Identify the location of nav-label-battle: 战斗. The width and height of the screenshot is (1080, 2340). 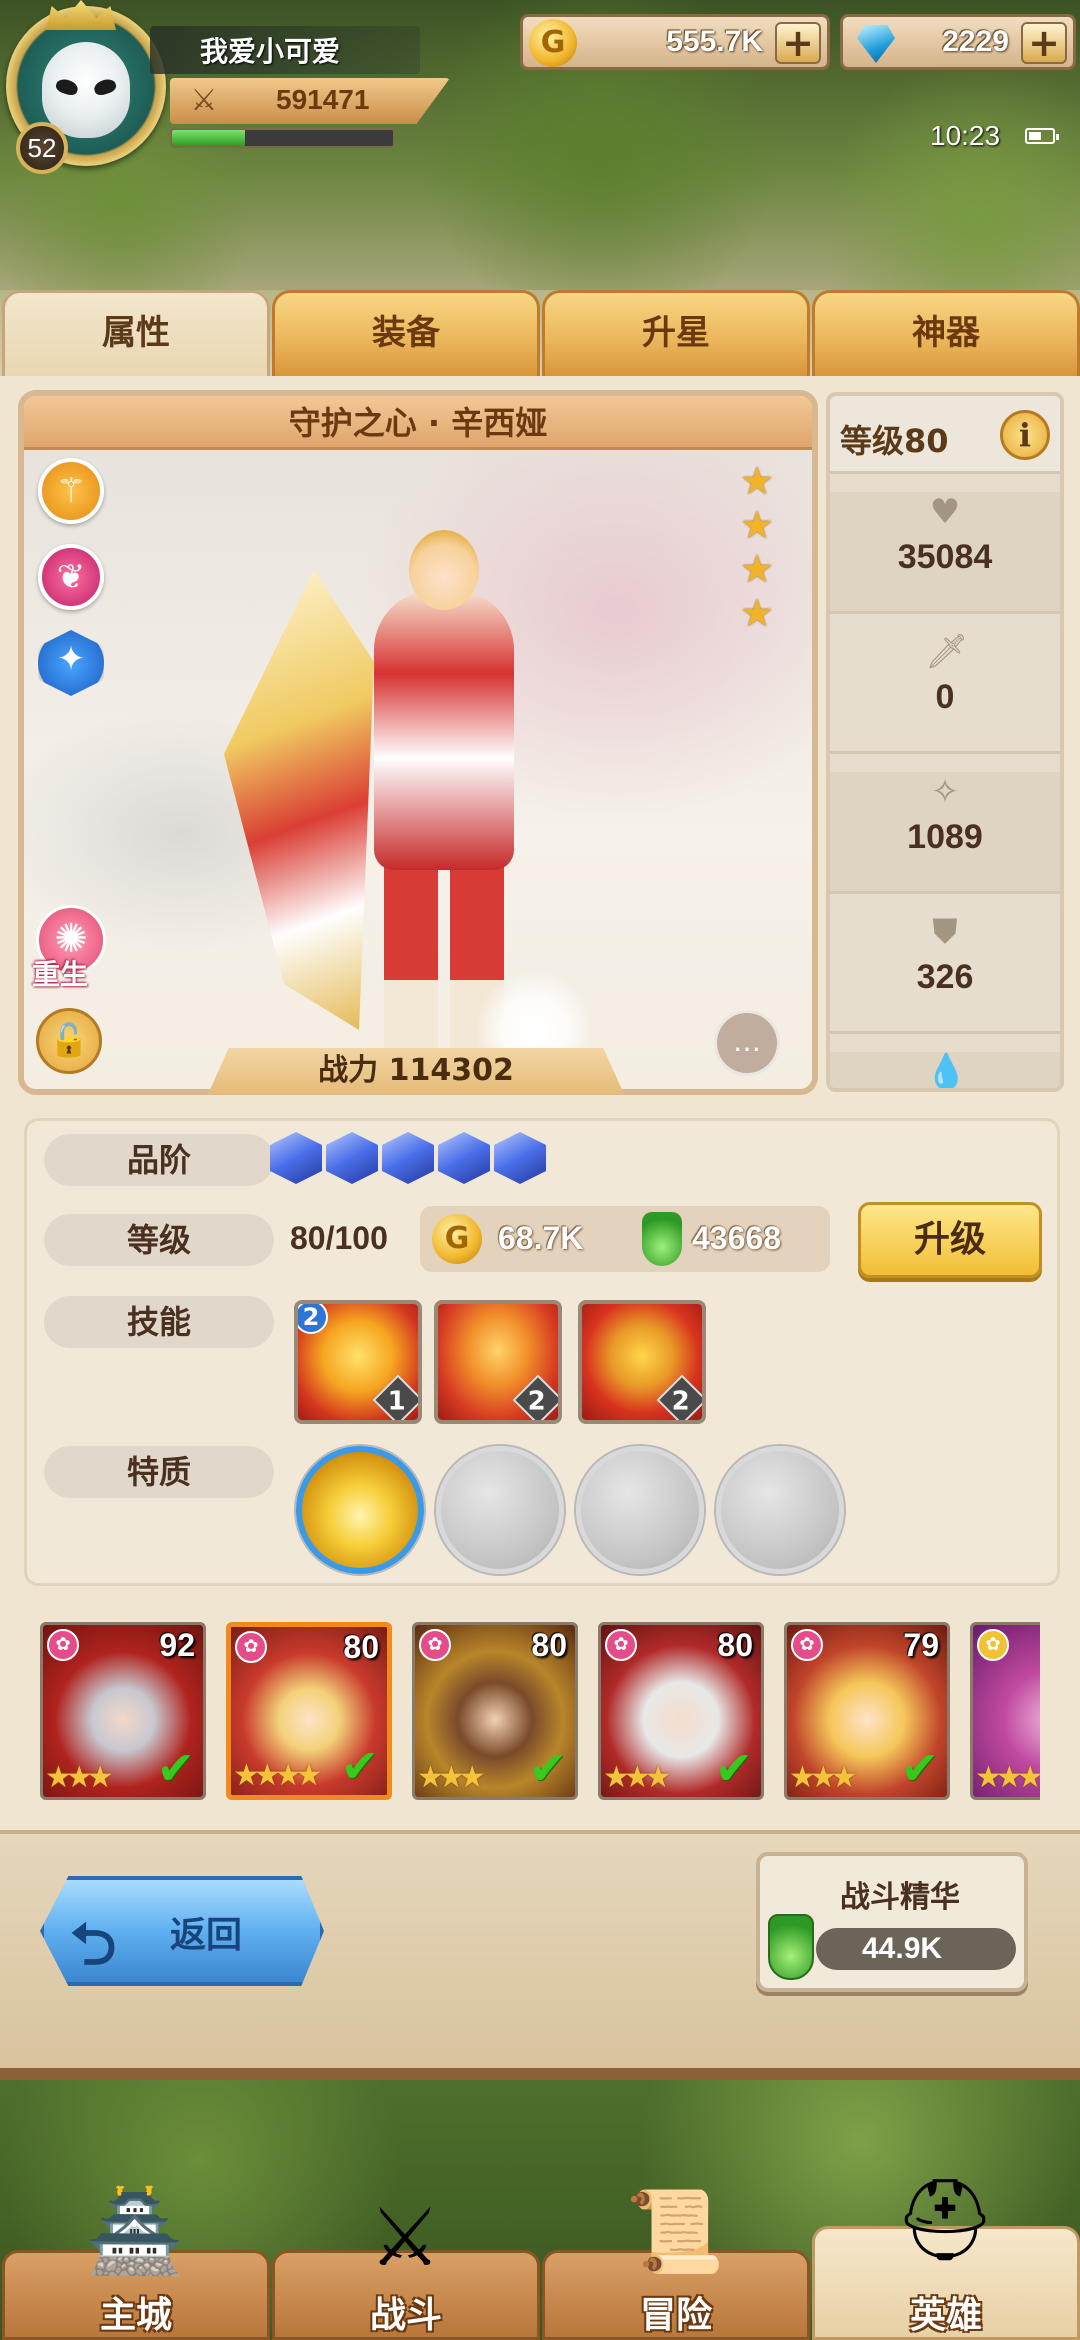
(406, 2312).